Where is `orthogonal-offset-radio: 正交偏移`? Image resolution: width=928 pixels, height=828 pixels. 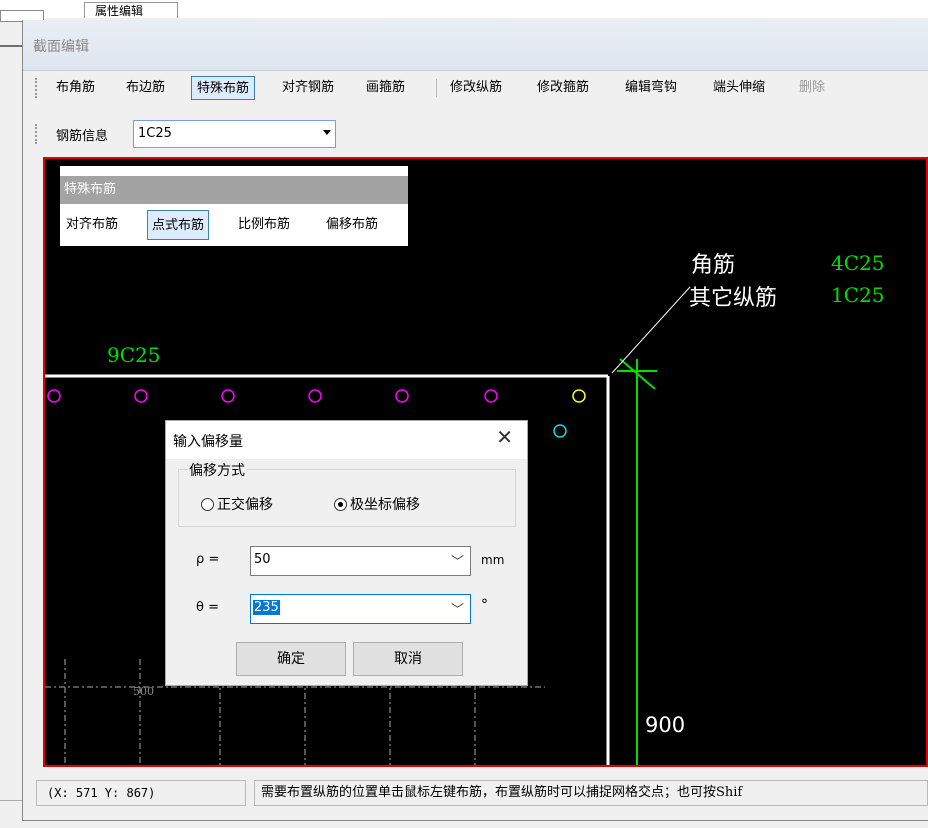
orthogonal-offset-radio: 正交偏移 is located at coordinates (237, 504).